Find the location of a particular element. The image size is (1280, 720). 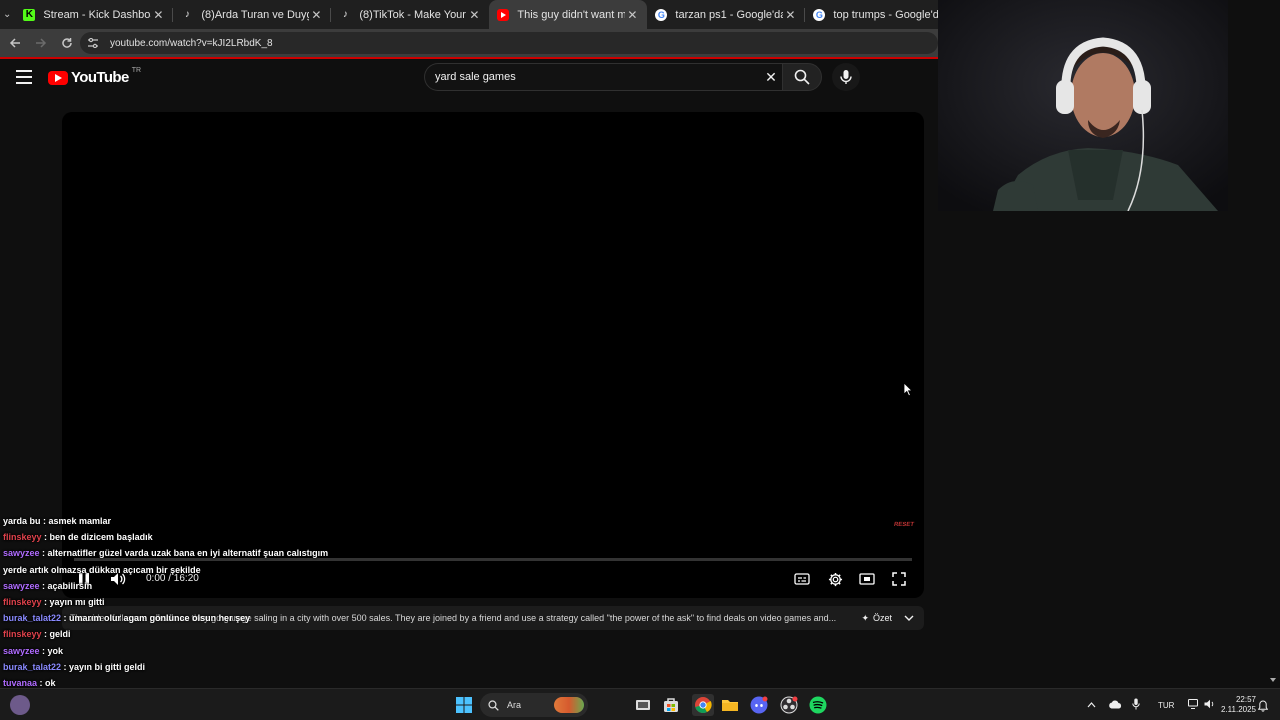

discord-icon is located at coordinates (759, 705).